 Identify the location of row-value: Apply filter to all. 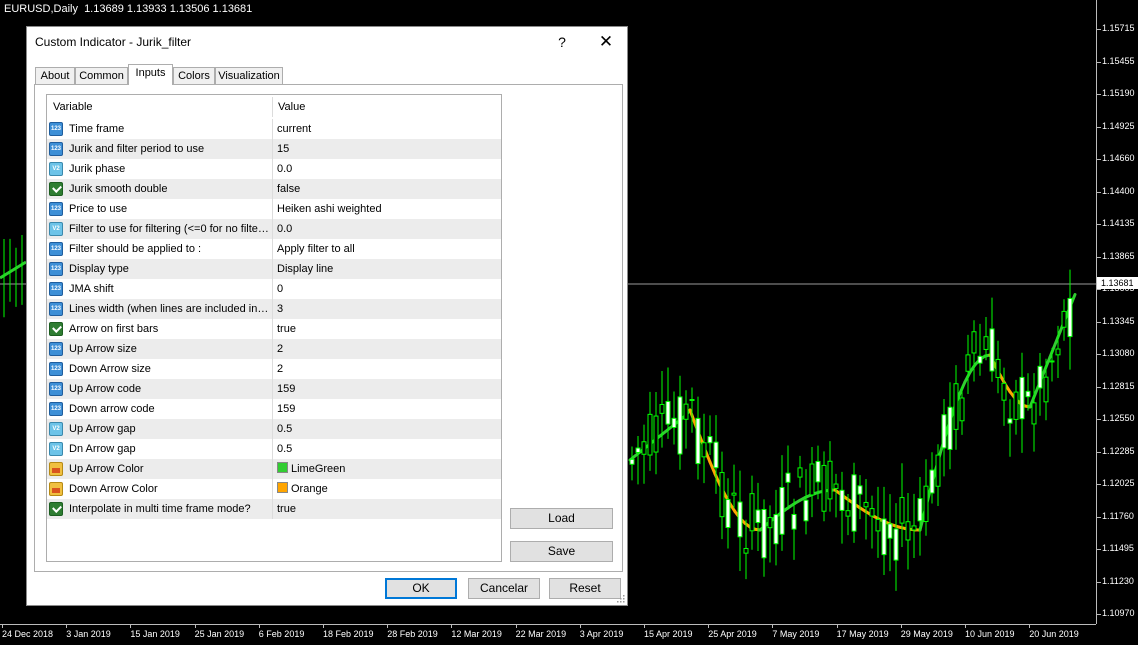
(316, 249).